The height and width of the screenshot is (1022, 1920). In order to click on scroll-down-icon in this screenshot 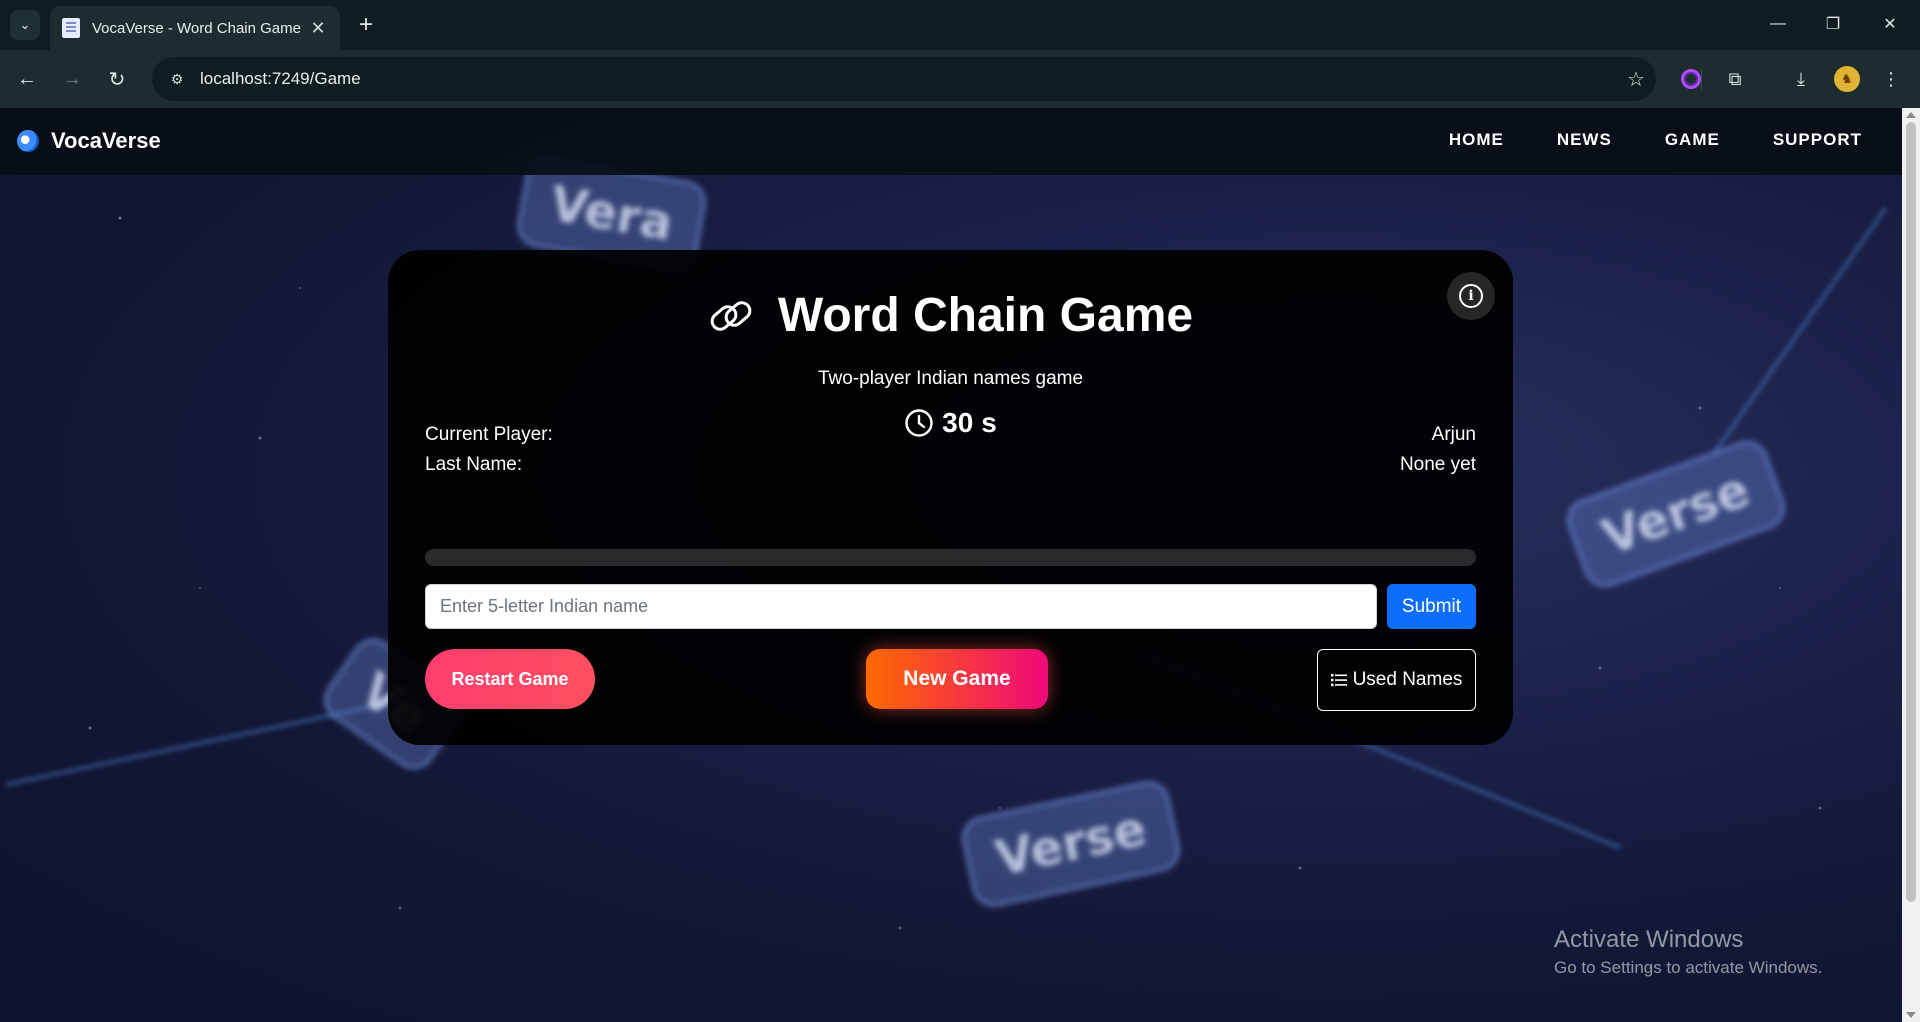, I will do `click(1911, 1015)`.